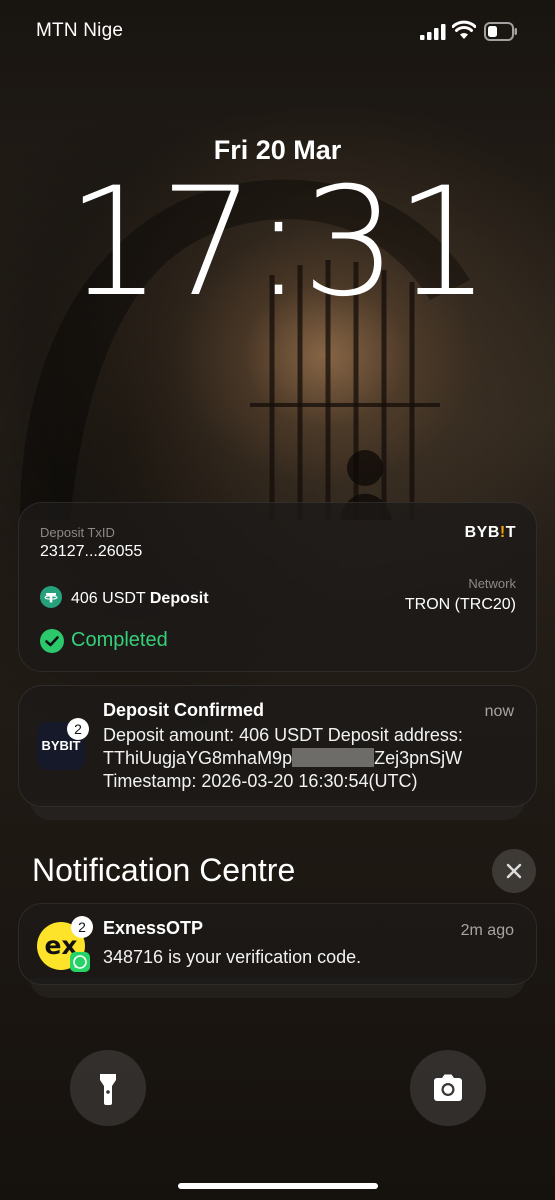 This screenshot has width=555, height=1200. What do you see at coordinates (91, 551) in the screenshot?
I see `txid-value: 23127...26055` at bounding box center [91, 551].